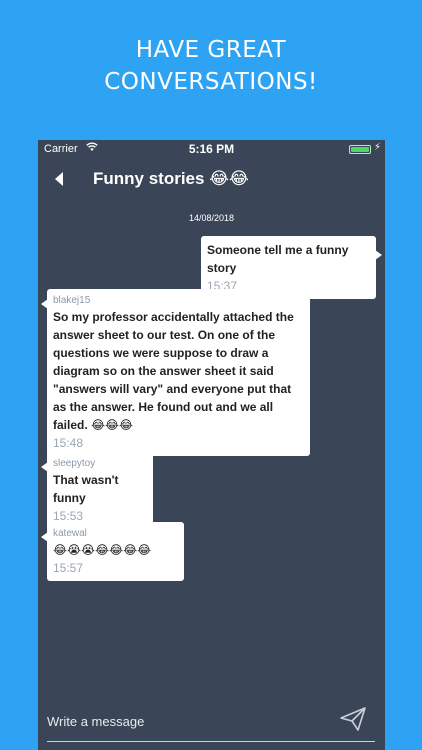 This screenshot has width=422, height=750. I want to click on message-author: sleepytoy, so click(74, 463).